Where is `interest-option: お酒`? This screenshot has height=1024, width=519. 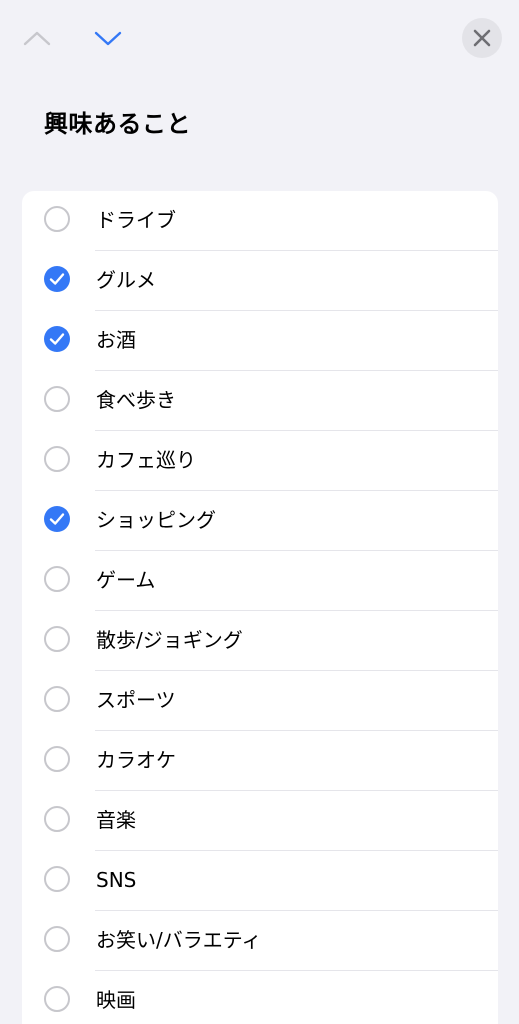
interest-option: お酒 is located at coordinates (260, 341).